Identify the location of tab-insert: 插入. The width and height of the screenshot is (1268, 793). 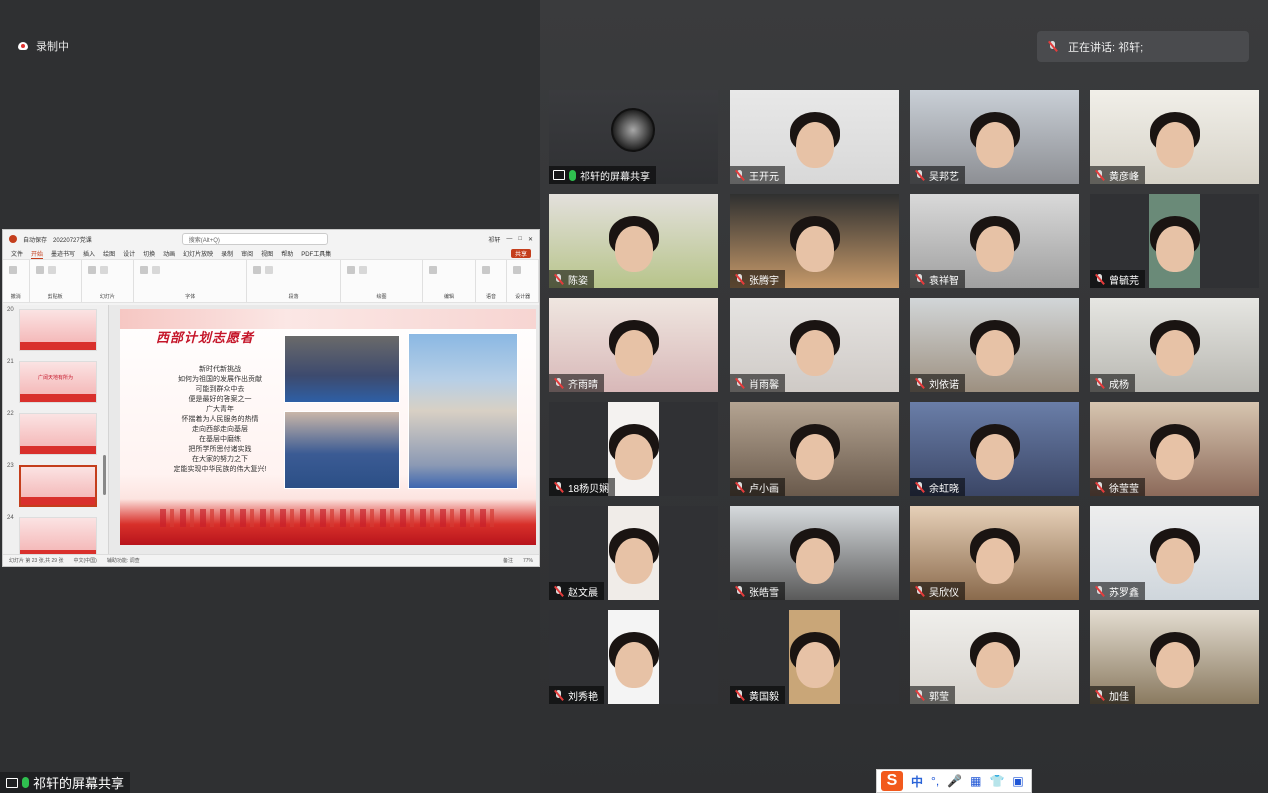
(89, 253).